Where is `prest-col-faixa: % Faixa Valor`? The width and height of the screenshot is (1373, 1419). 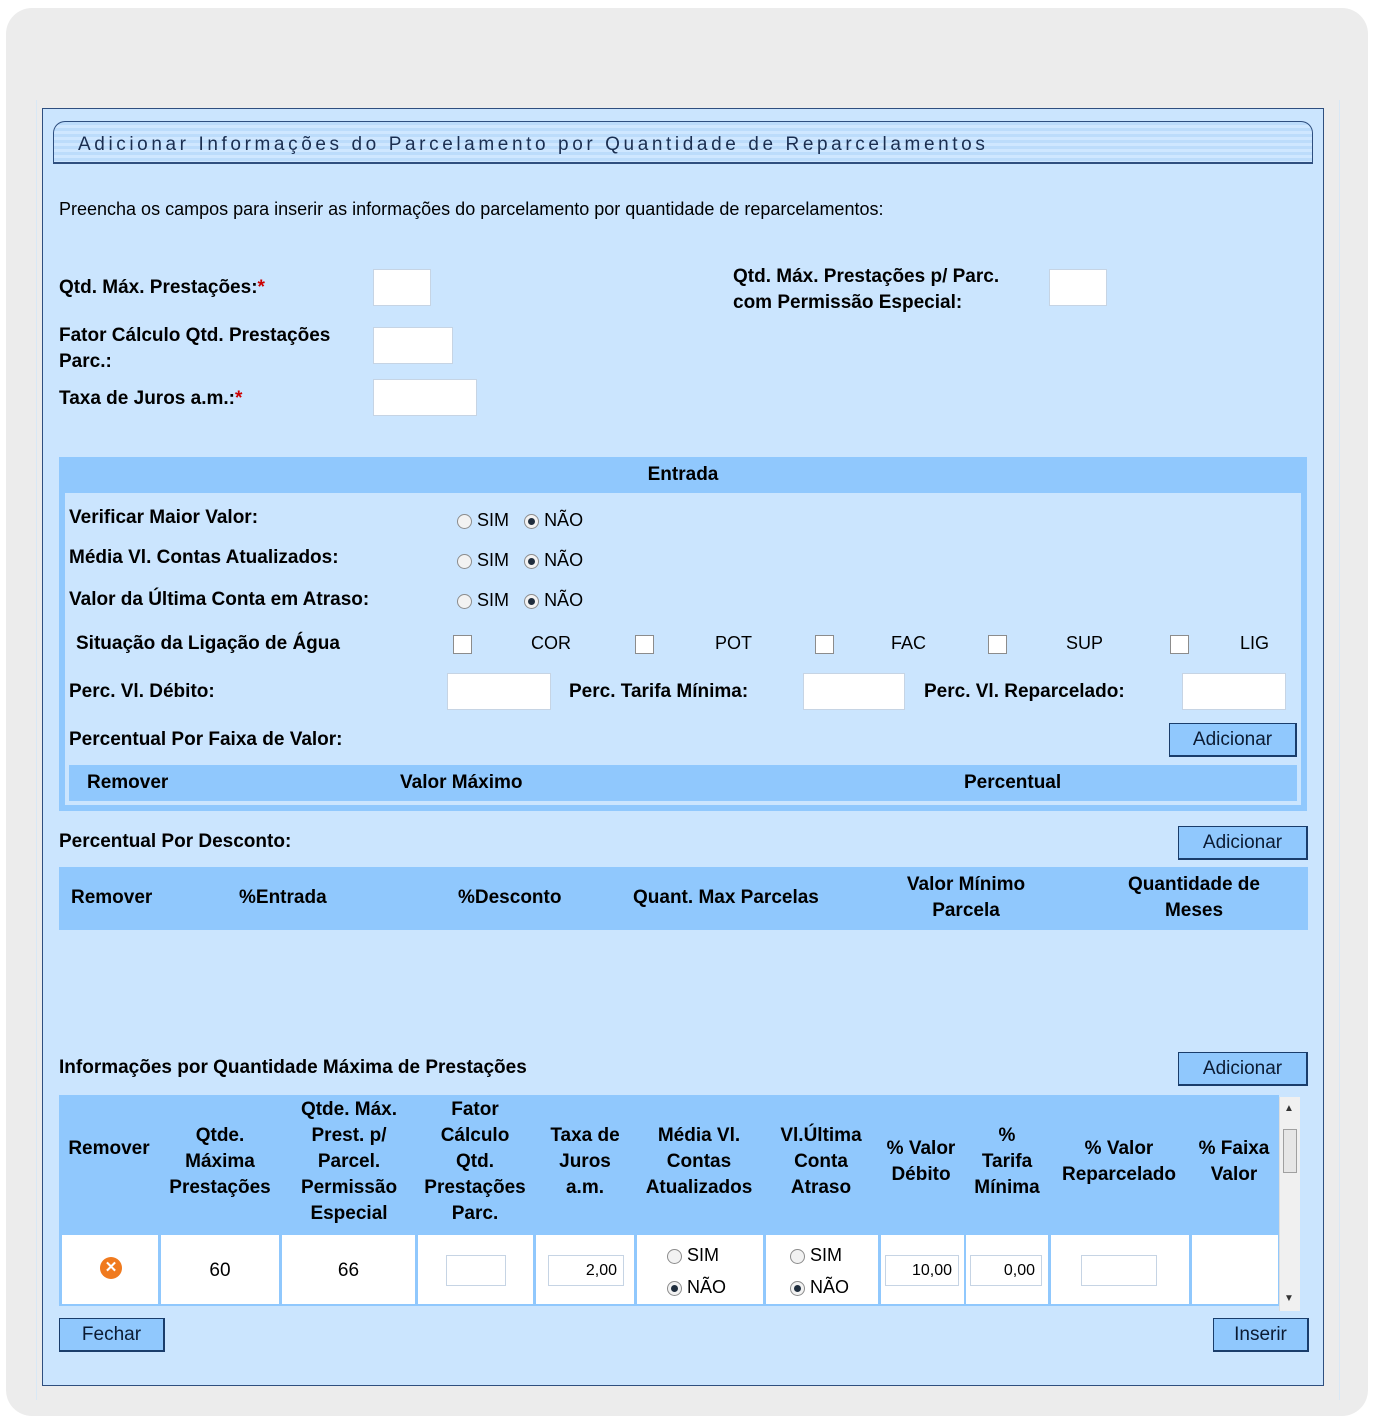 prest-col-faixa: % Faixa Valor is located at coordinates (1234, 1161).